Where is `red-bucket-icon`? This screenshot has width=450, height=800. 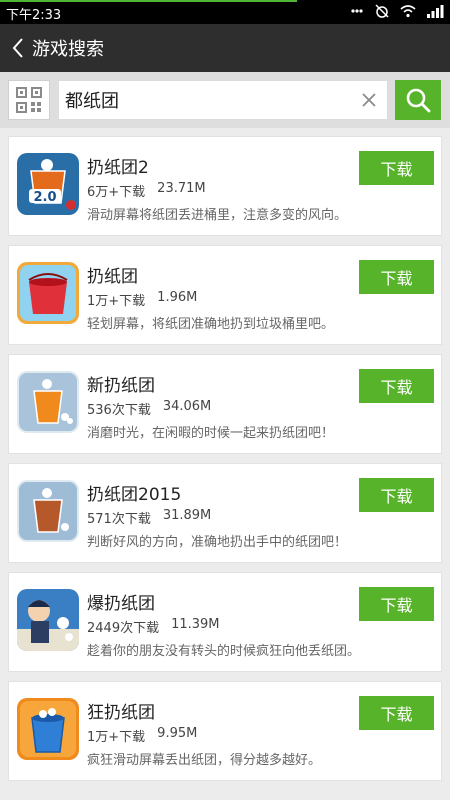
red-bucket-icon is located at coordinates (48, 293).